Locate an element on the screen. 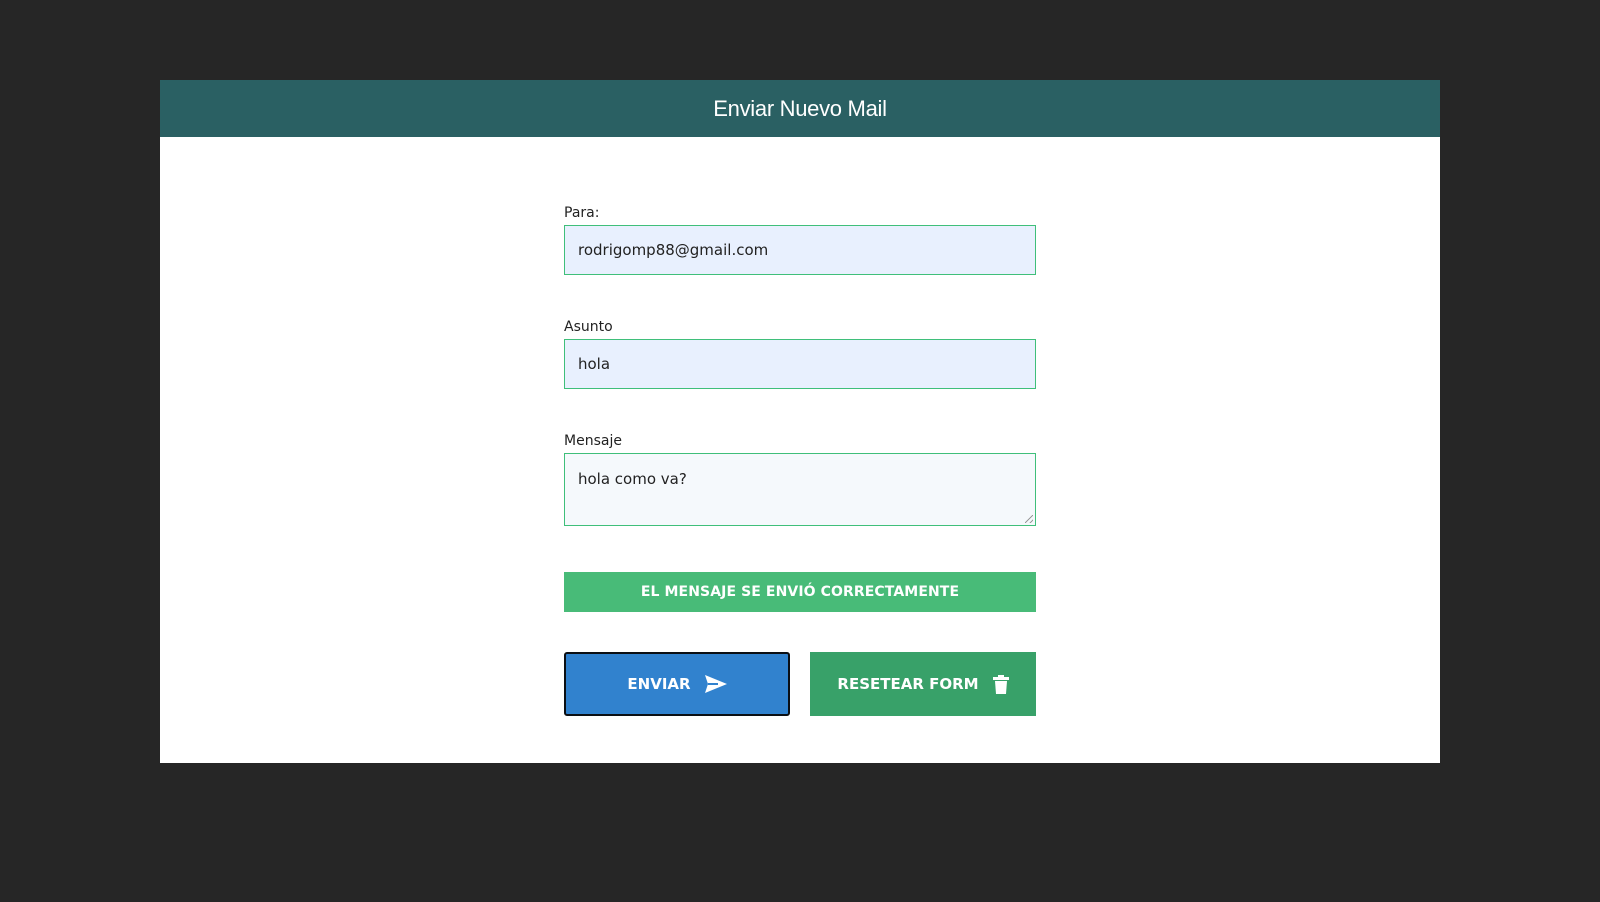  trash-icon is located at coordinates (1000, 684).